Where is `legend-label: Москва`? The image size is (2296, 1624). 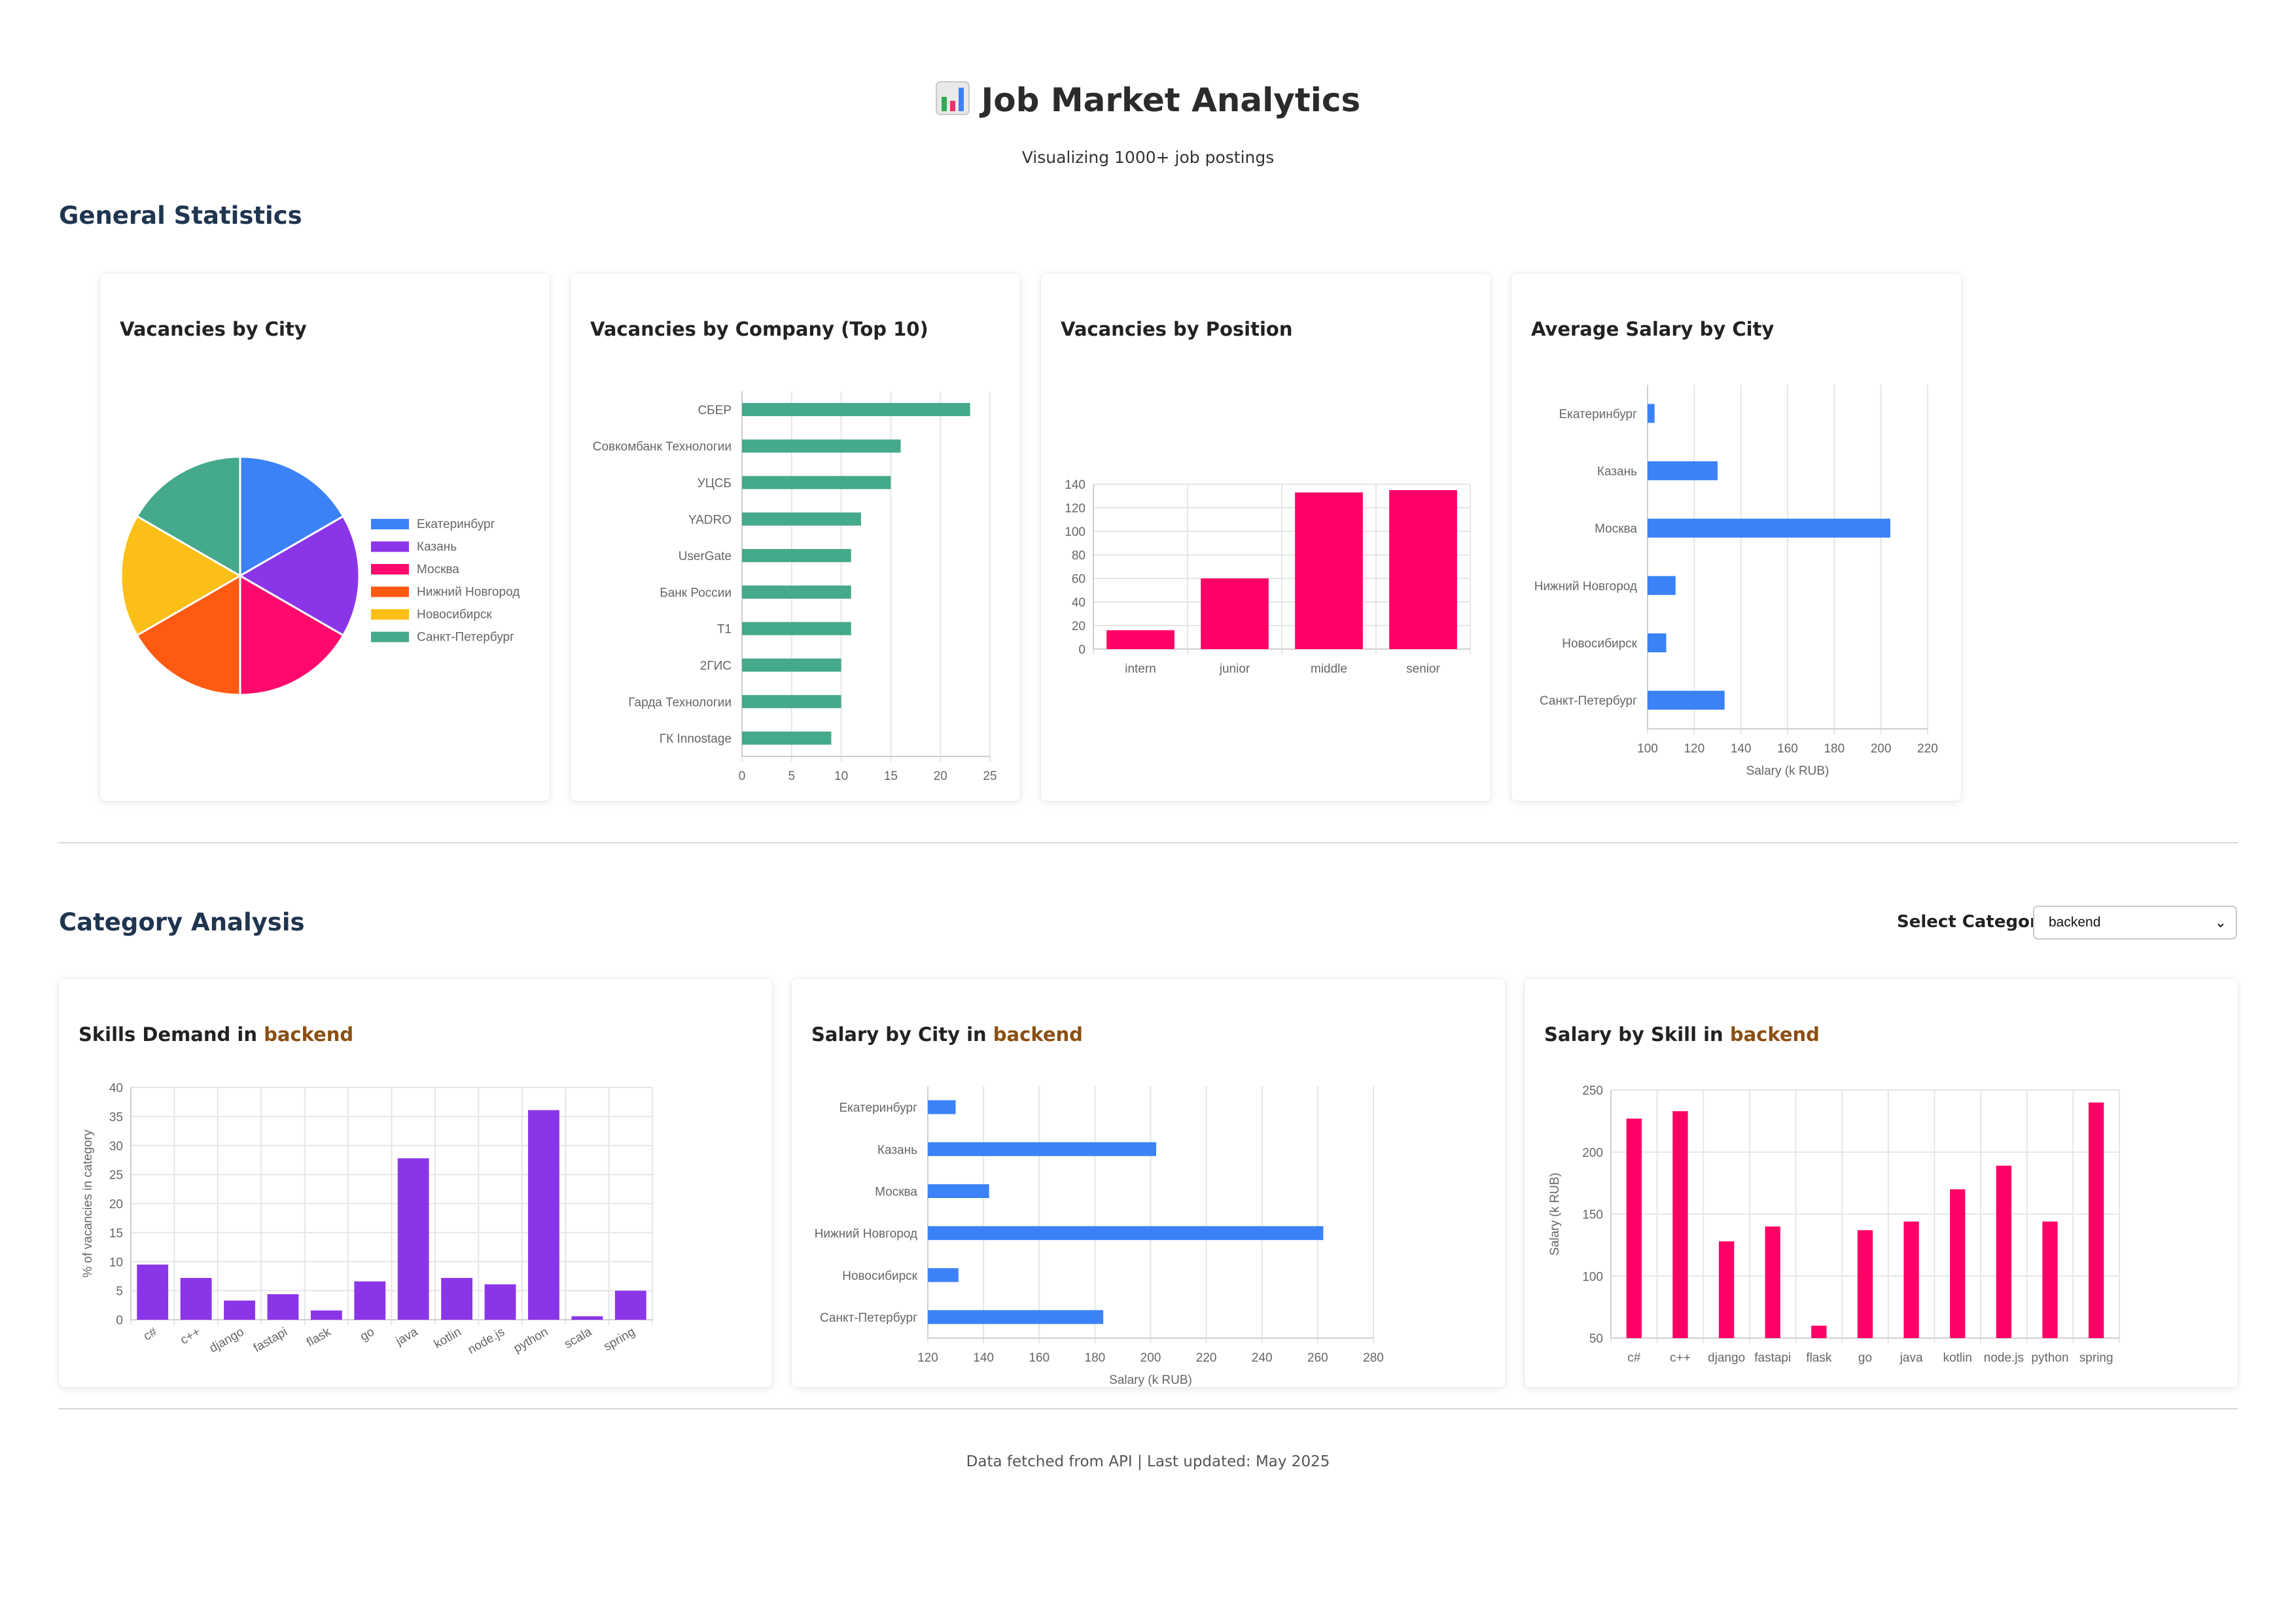 legend-label: Москва is located at coordinates (438, 569).